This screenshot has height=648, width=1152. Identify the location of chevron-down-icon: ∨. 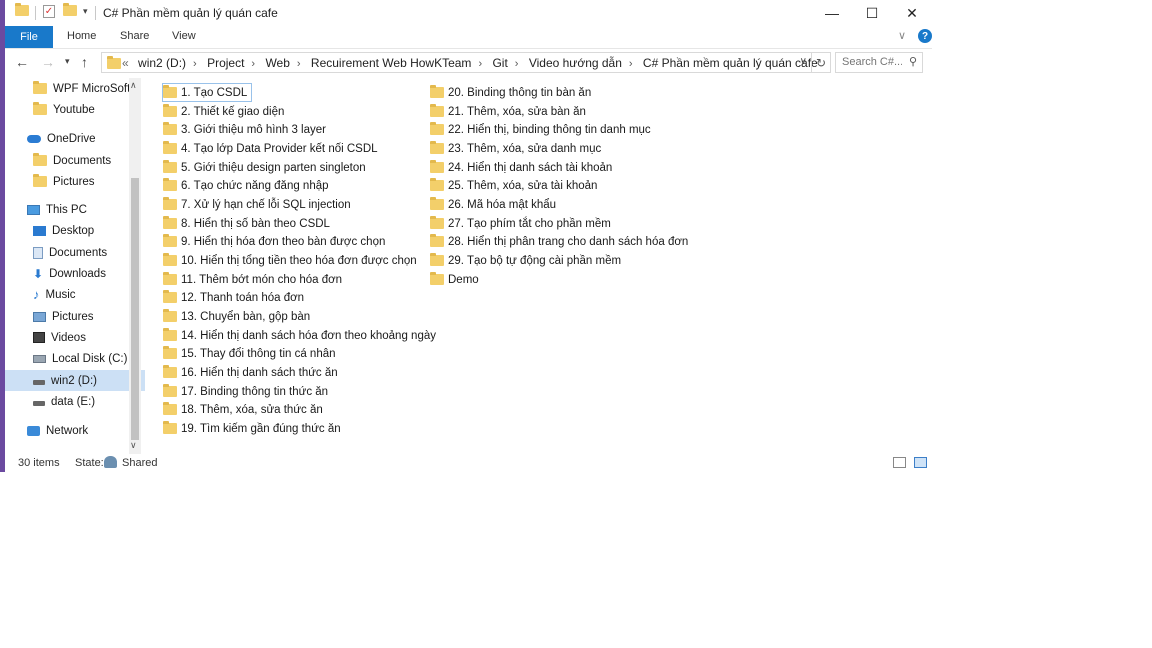
(803, 61).